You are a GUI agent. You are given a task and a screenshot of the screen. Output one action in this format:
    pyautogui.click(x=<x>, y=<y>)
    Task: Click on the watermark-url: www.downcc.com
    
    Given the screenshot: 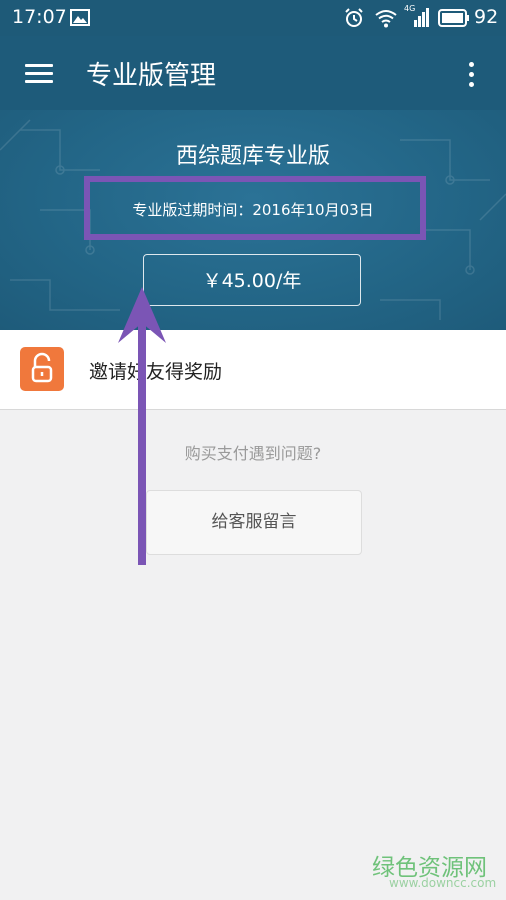 What is the action you would take?
    pyautogui.click(x=443, y=883)
    